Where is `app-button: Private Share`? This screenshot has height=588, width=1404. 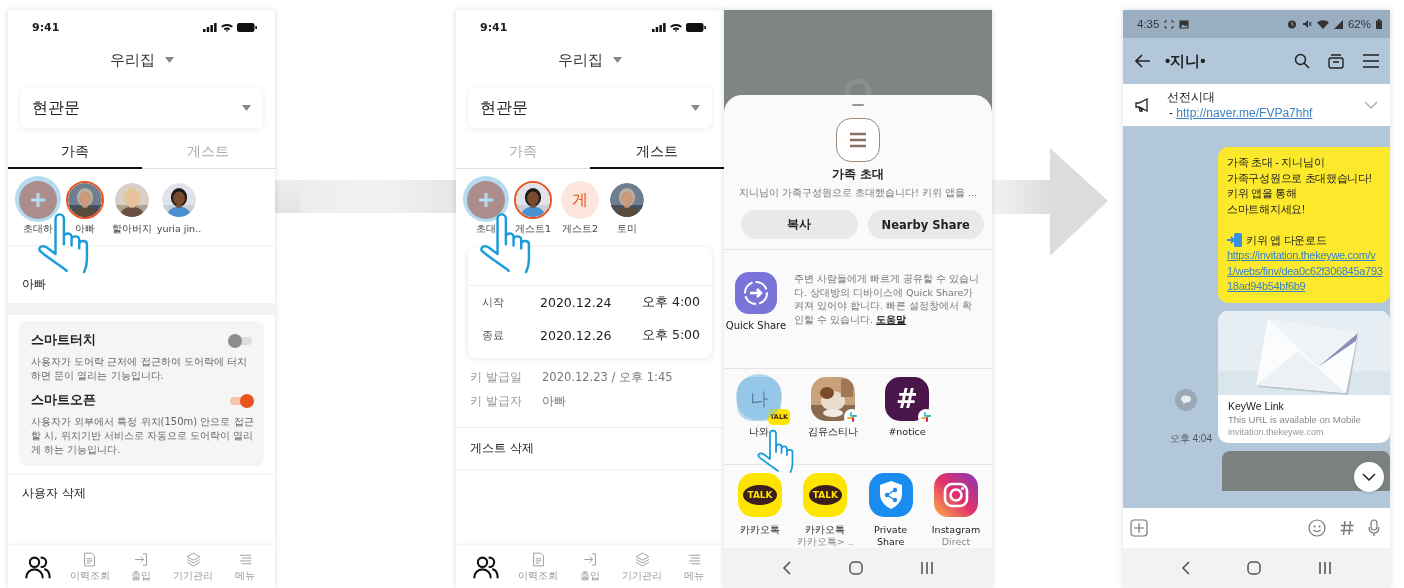 app-button: Private Share is located at coordinates (890, 510).